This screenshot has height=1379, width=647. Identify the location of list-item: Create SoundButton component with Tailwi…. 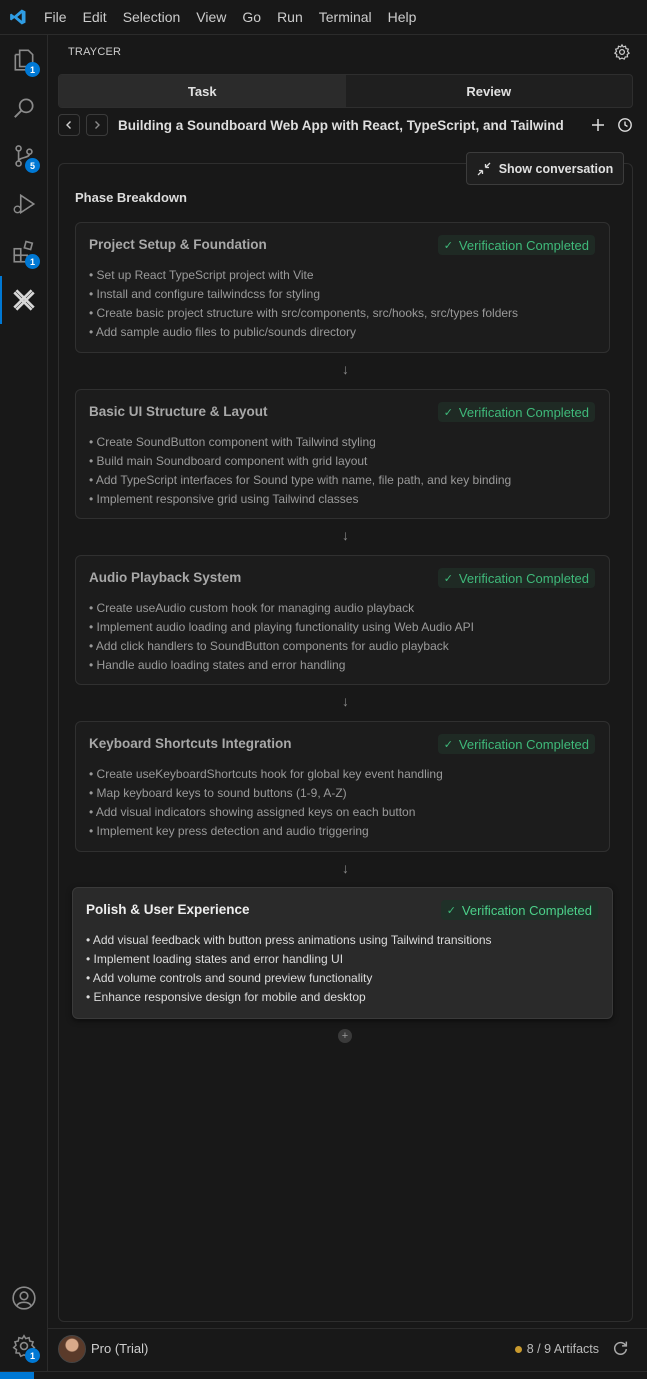
(300, 442).